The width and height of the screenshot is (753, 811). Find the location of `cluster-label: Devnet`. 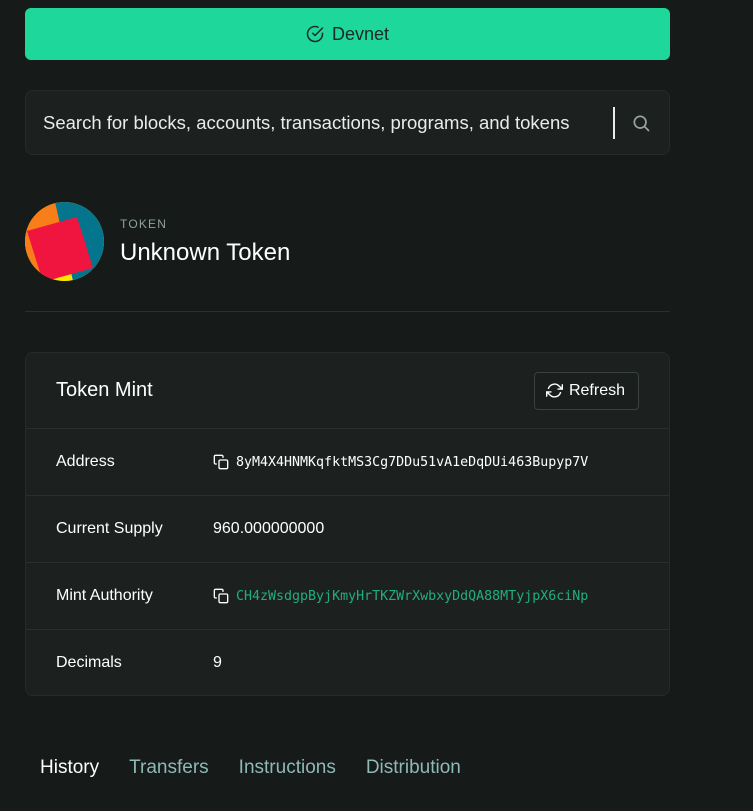

cluster-label: Devnet is located at coordinates (360, 33).